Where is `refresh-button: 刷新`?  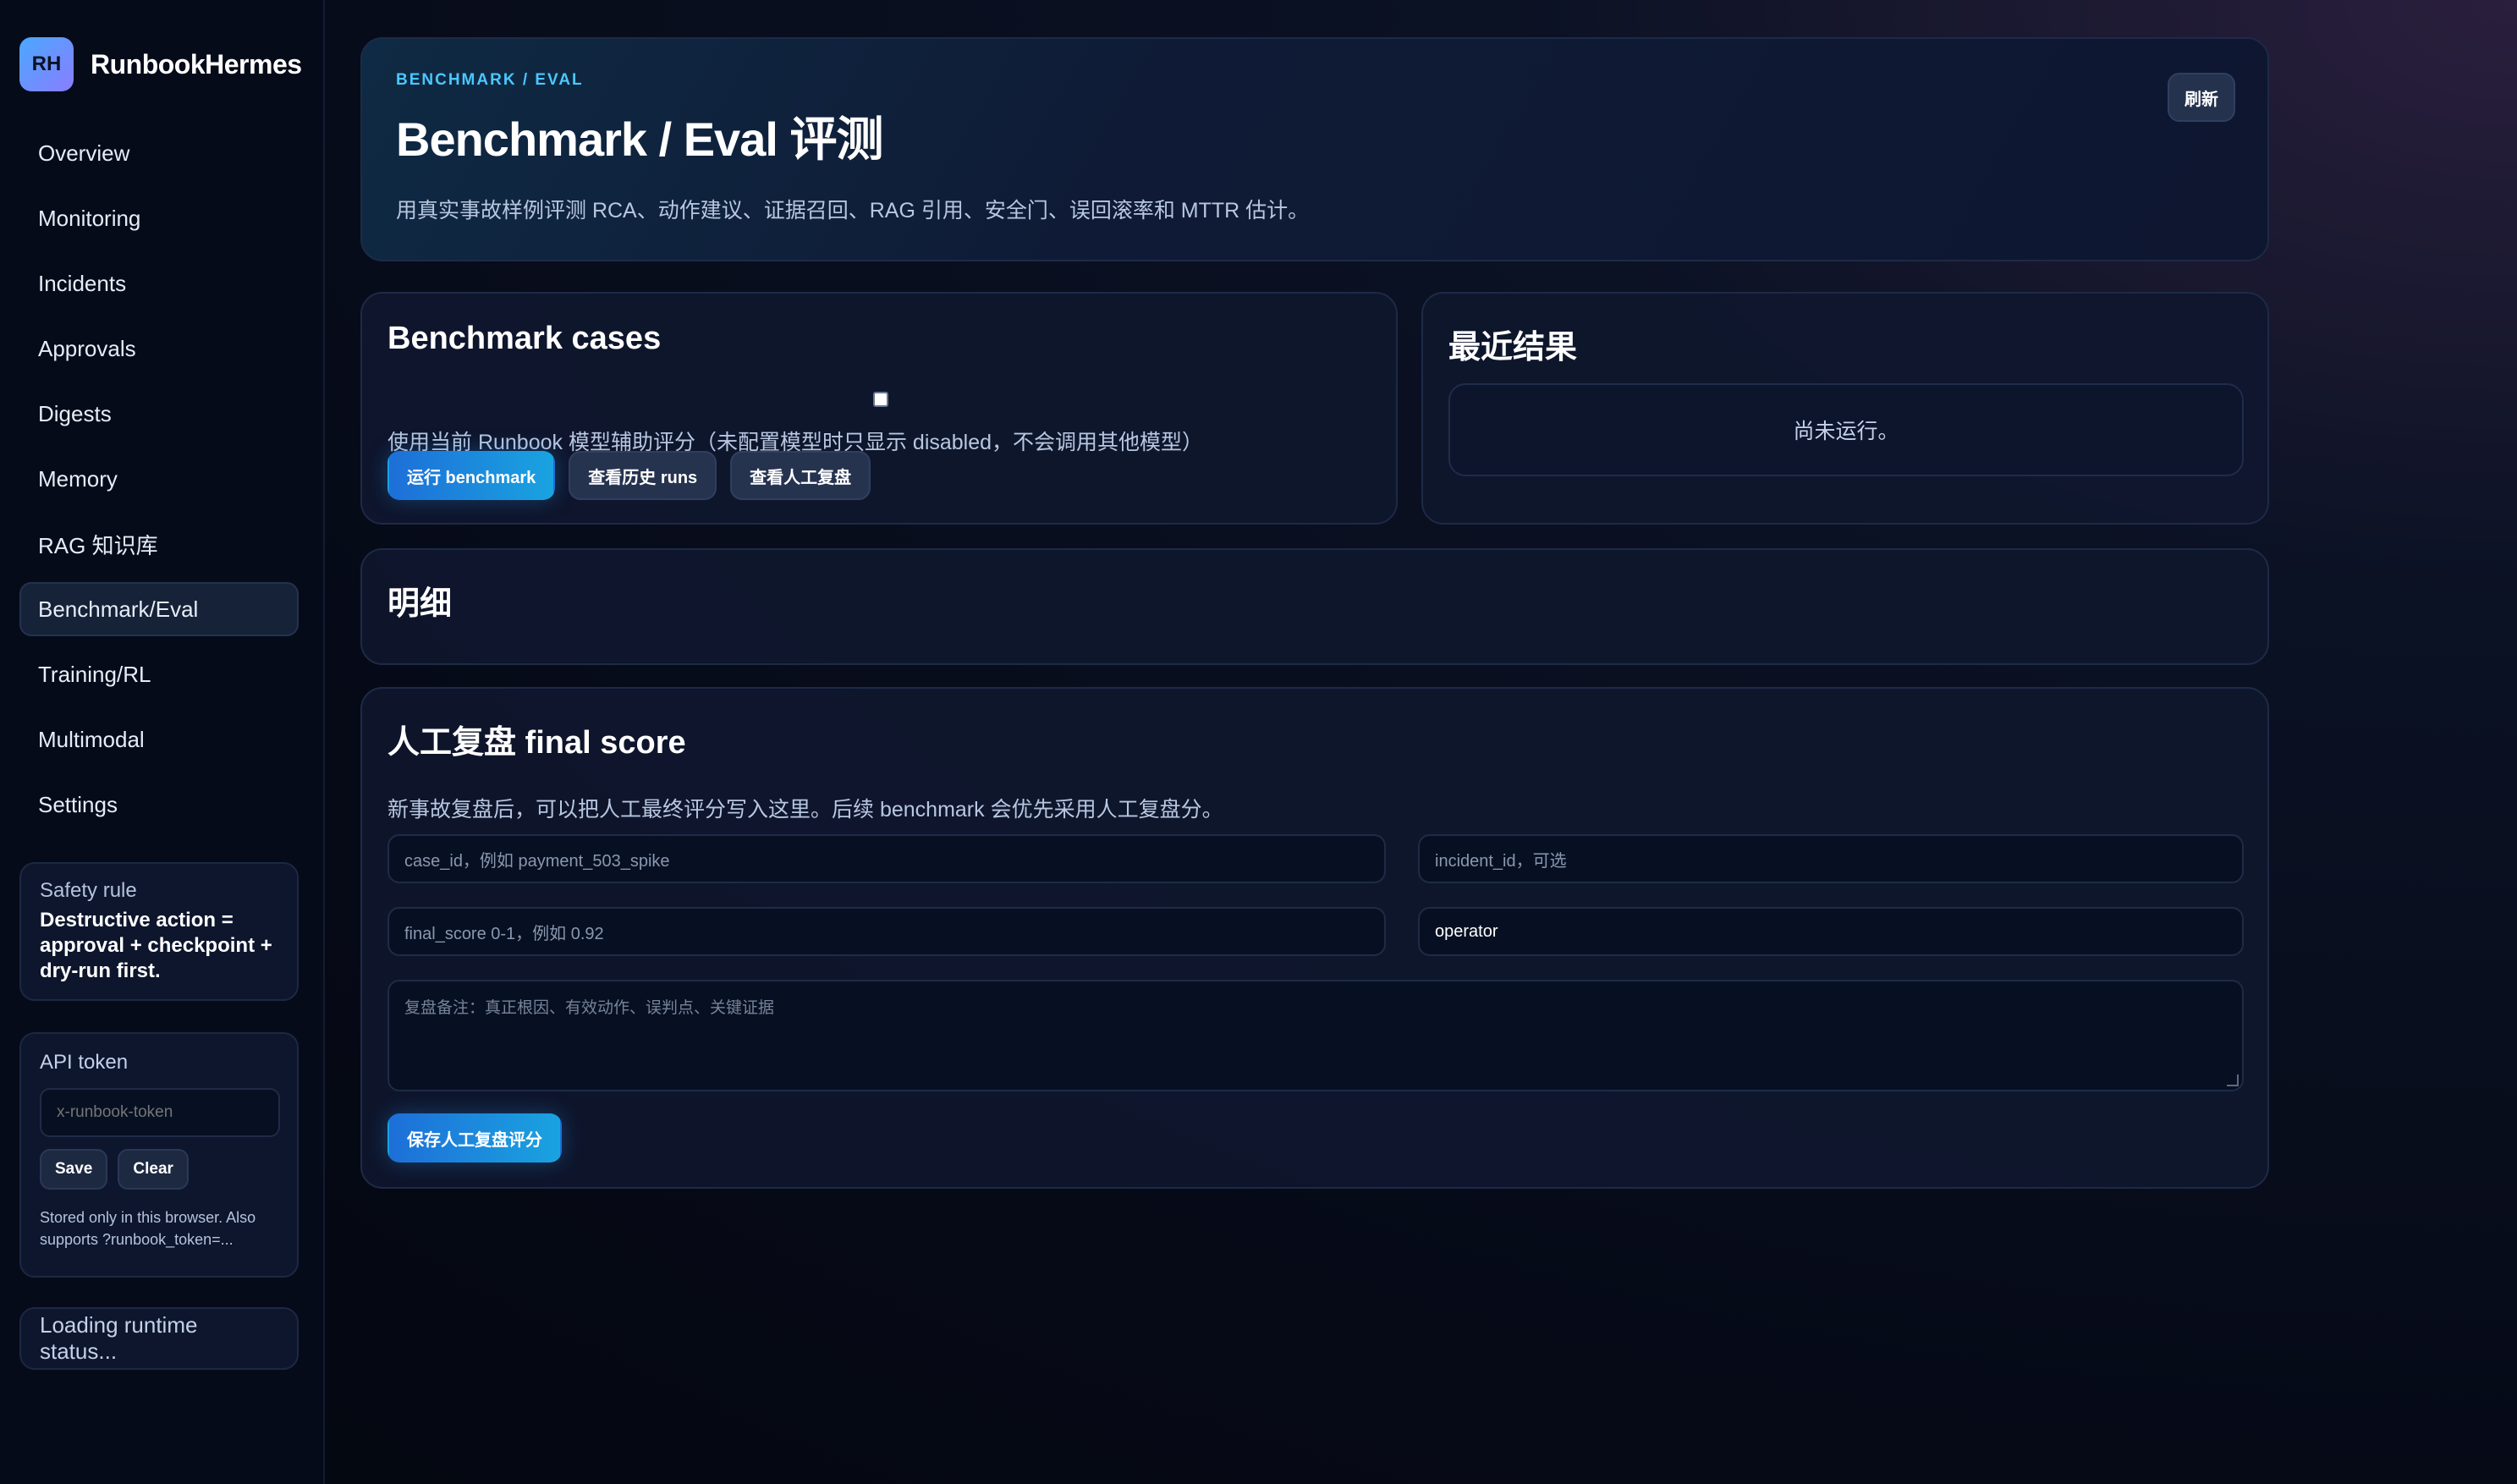
refresh-button: 刷新 is located at coordinates (2201, 97).